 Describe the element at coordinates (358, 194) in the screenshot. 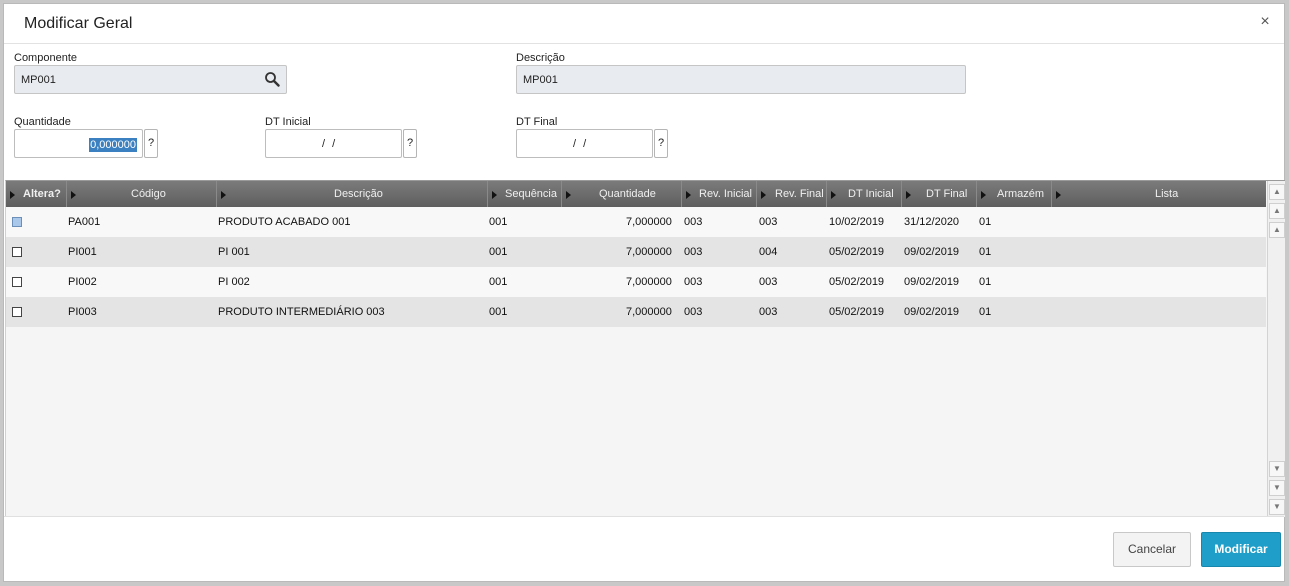

I see `column-header-label: Descrição` at that location.